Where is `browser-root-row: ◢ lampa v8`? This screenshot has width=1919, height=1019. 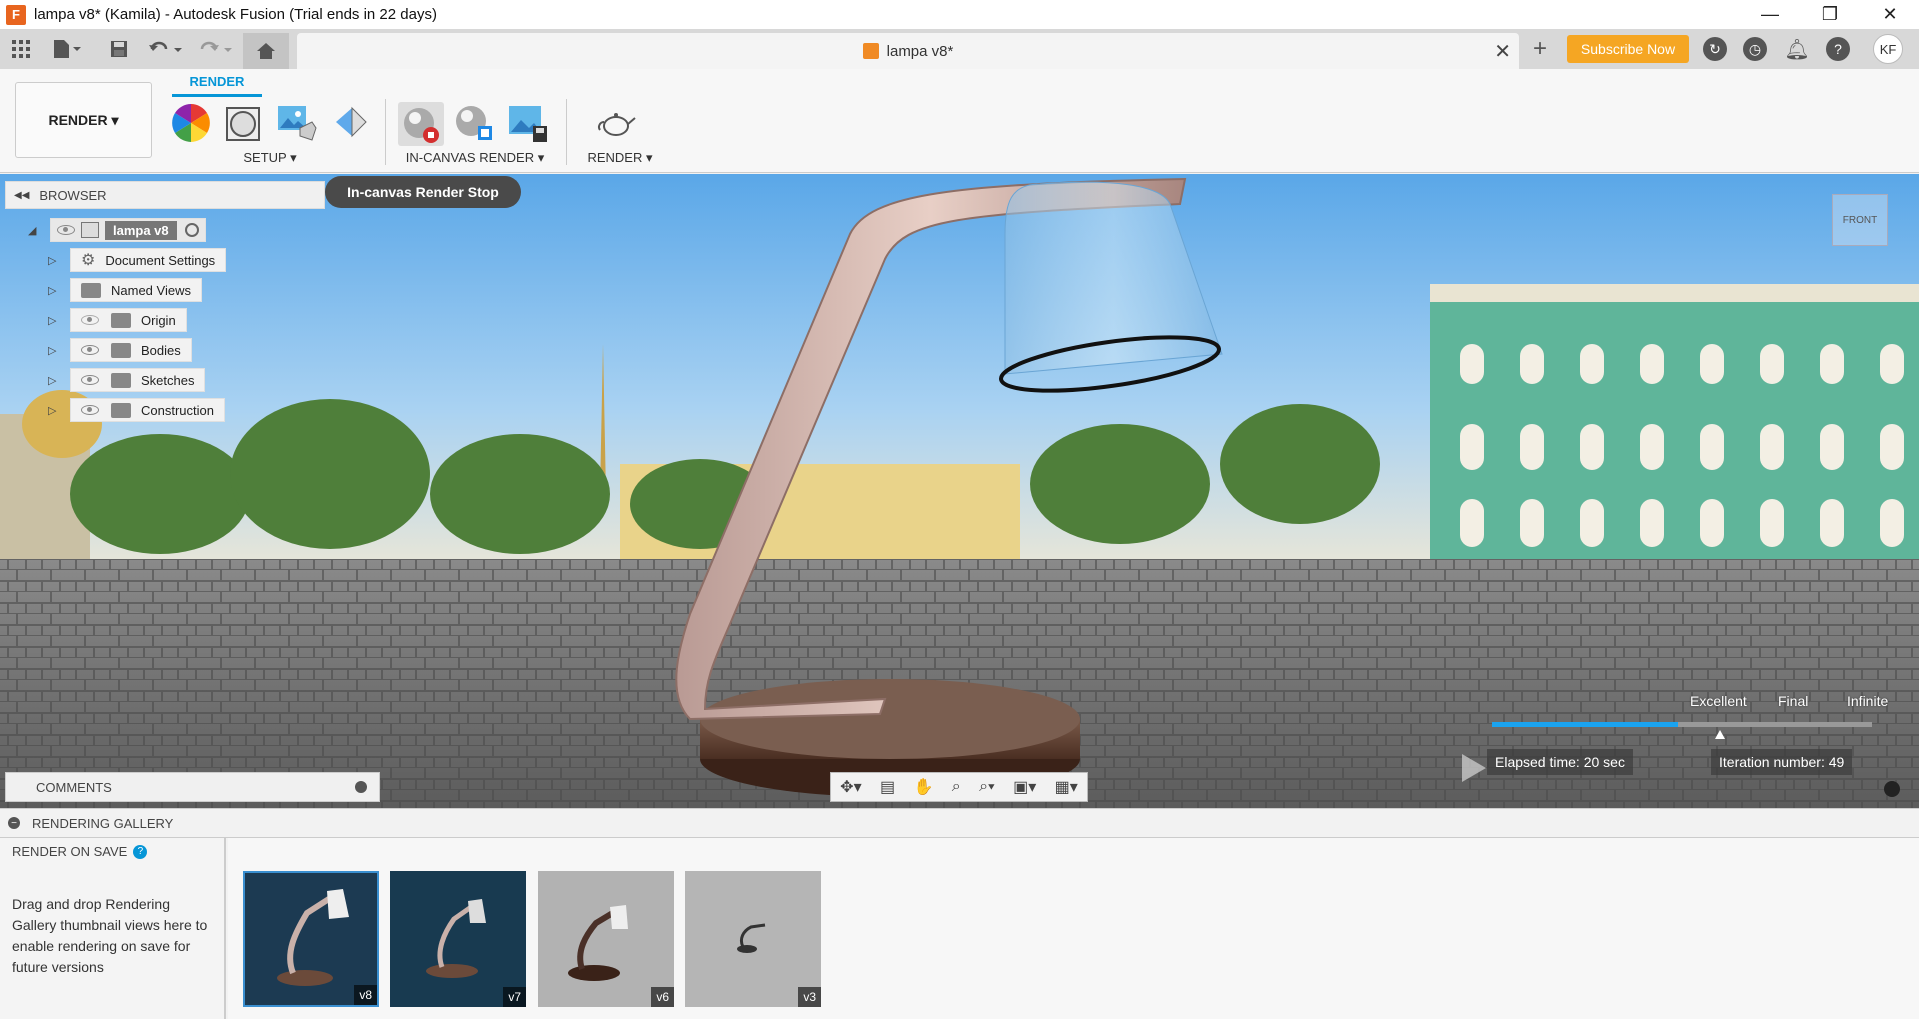
browser-root-row: ◢ lampa v8 is located at coordinates (117, 230).